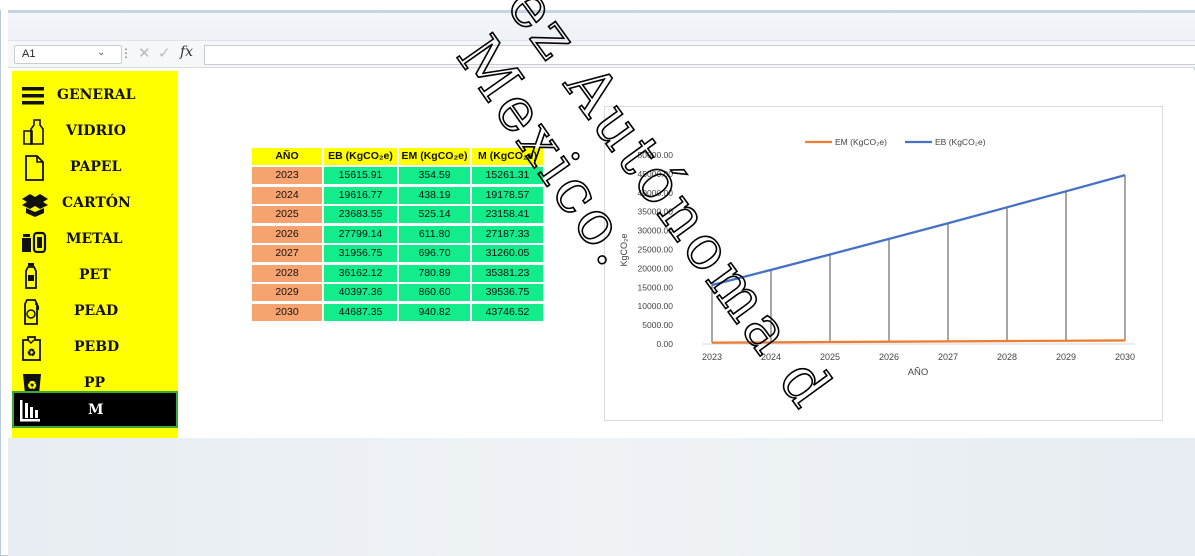 The width and height of the screenshot is (1195, 556). What do you see at coordinates (507, 195) in the screenshot?
I see `table-cell-value: 19178.57` at bounding box center [507, 195].